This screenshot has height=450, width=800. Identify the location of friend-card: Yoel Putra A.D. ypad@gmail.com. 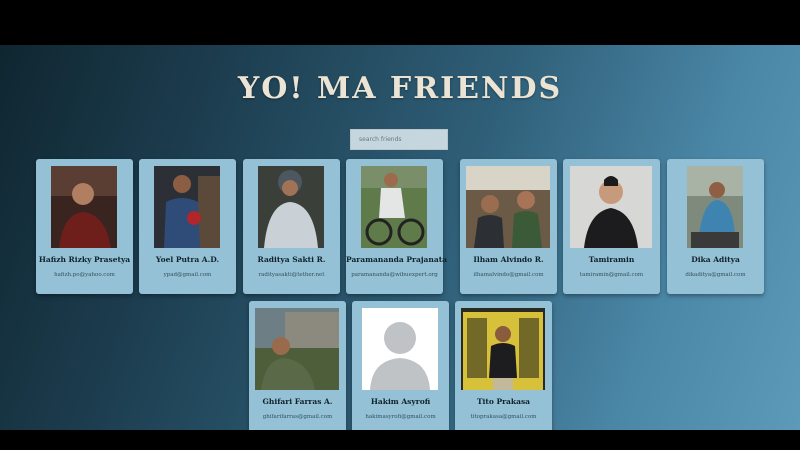
(187, 226).